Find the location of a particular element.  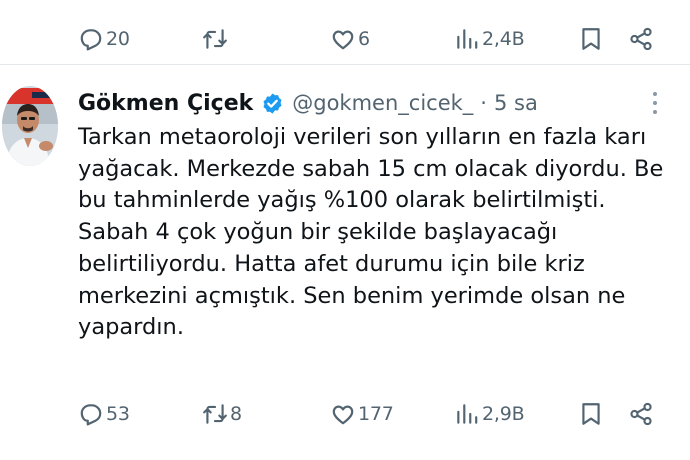

tweet-divider is located at coordinates (345, 64).